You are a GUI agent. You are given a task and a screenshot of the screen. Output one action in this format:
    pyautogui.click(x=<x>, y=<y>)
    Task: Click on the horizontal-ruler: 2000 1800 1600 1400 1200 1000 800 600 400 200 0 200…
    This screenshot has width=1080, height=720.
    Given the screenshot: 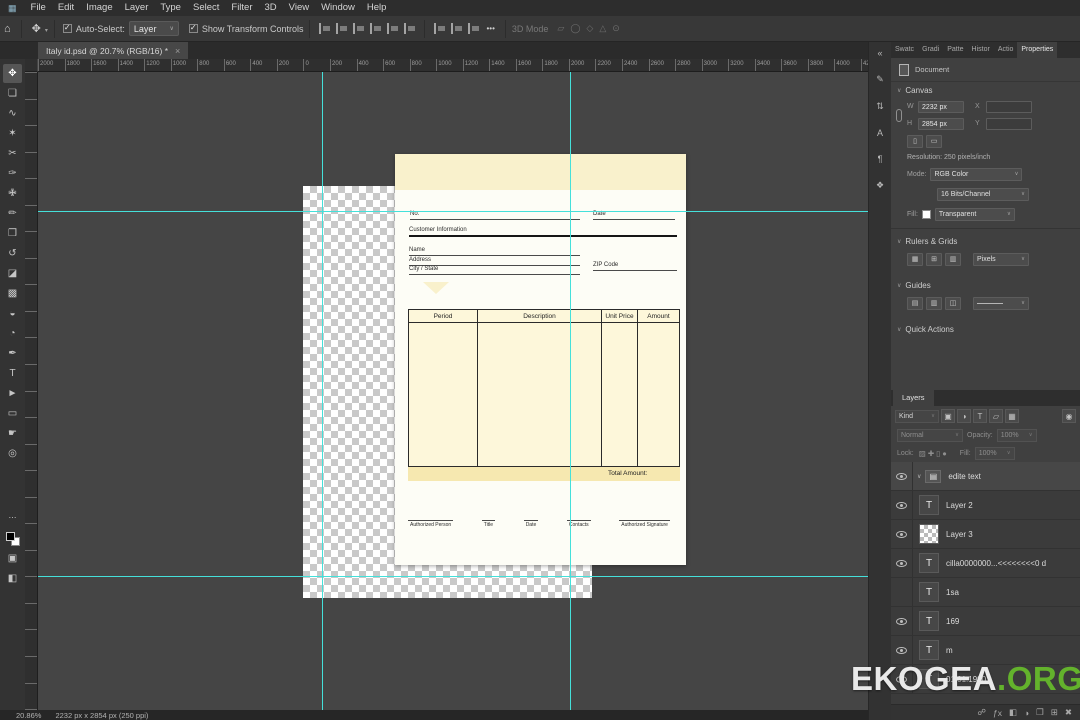 What is the action you would take?
    pyautogui.click(x=453, y=65)
    